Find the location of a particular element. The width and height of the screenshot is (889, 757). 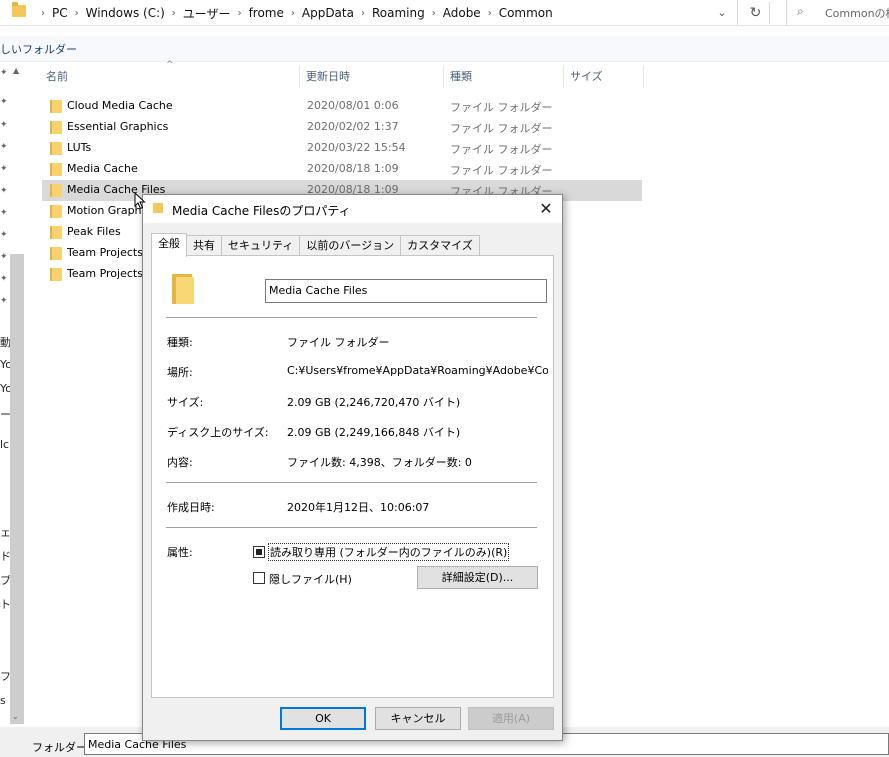

file-name: Media Cache is located at coordinates (102, 168).